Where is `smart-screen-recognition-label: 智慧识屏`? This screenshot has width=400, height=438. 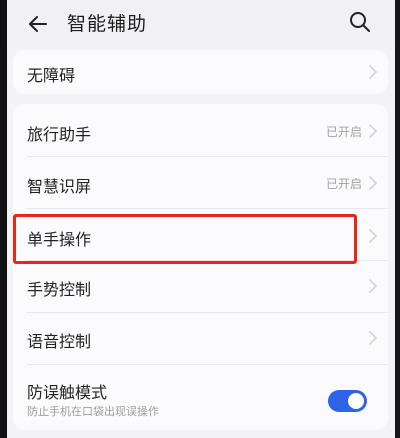
smart-screen-recognition-label: 智慧识屏 is located at coordinates (59, 186).